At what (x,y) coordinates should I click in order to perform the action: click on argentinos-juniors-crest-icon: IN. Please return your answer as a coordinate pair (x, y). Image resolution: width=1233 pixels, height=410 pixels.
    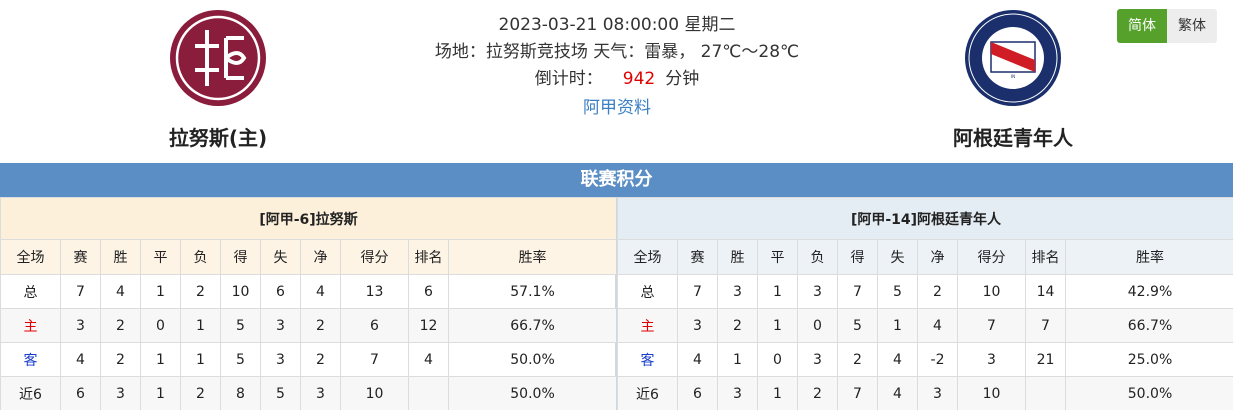
    Looking at the image, I should click on (1013, 58).